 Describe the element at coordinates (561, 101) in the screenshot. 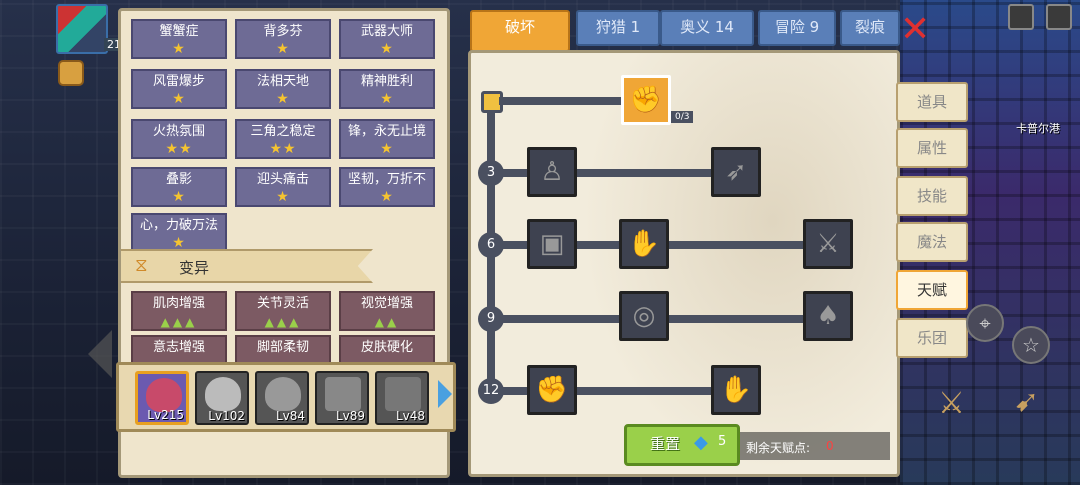

I see `tree-branch` at that location.